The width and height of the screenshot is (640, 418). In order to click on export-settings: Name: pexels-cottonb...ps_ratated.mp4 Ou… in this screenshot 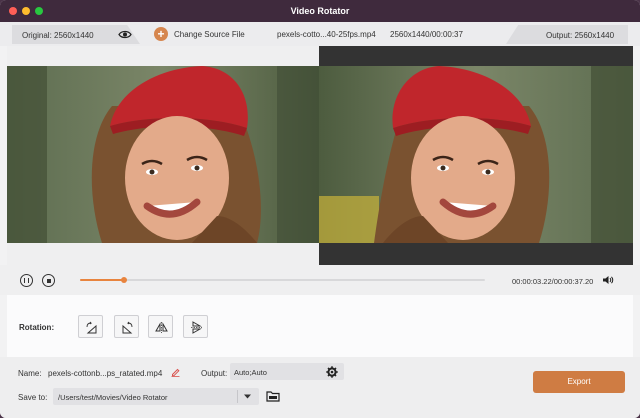, I will do `click(320, 387)`.